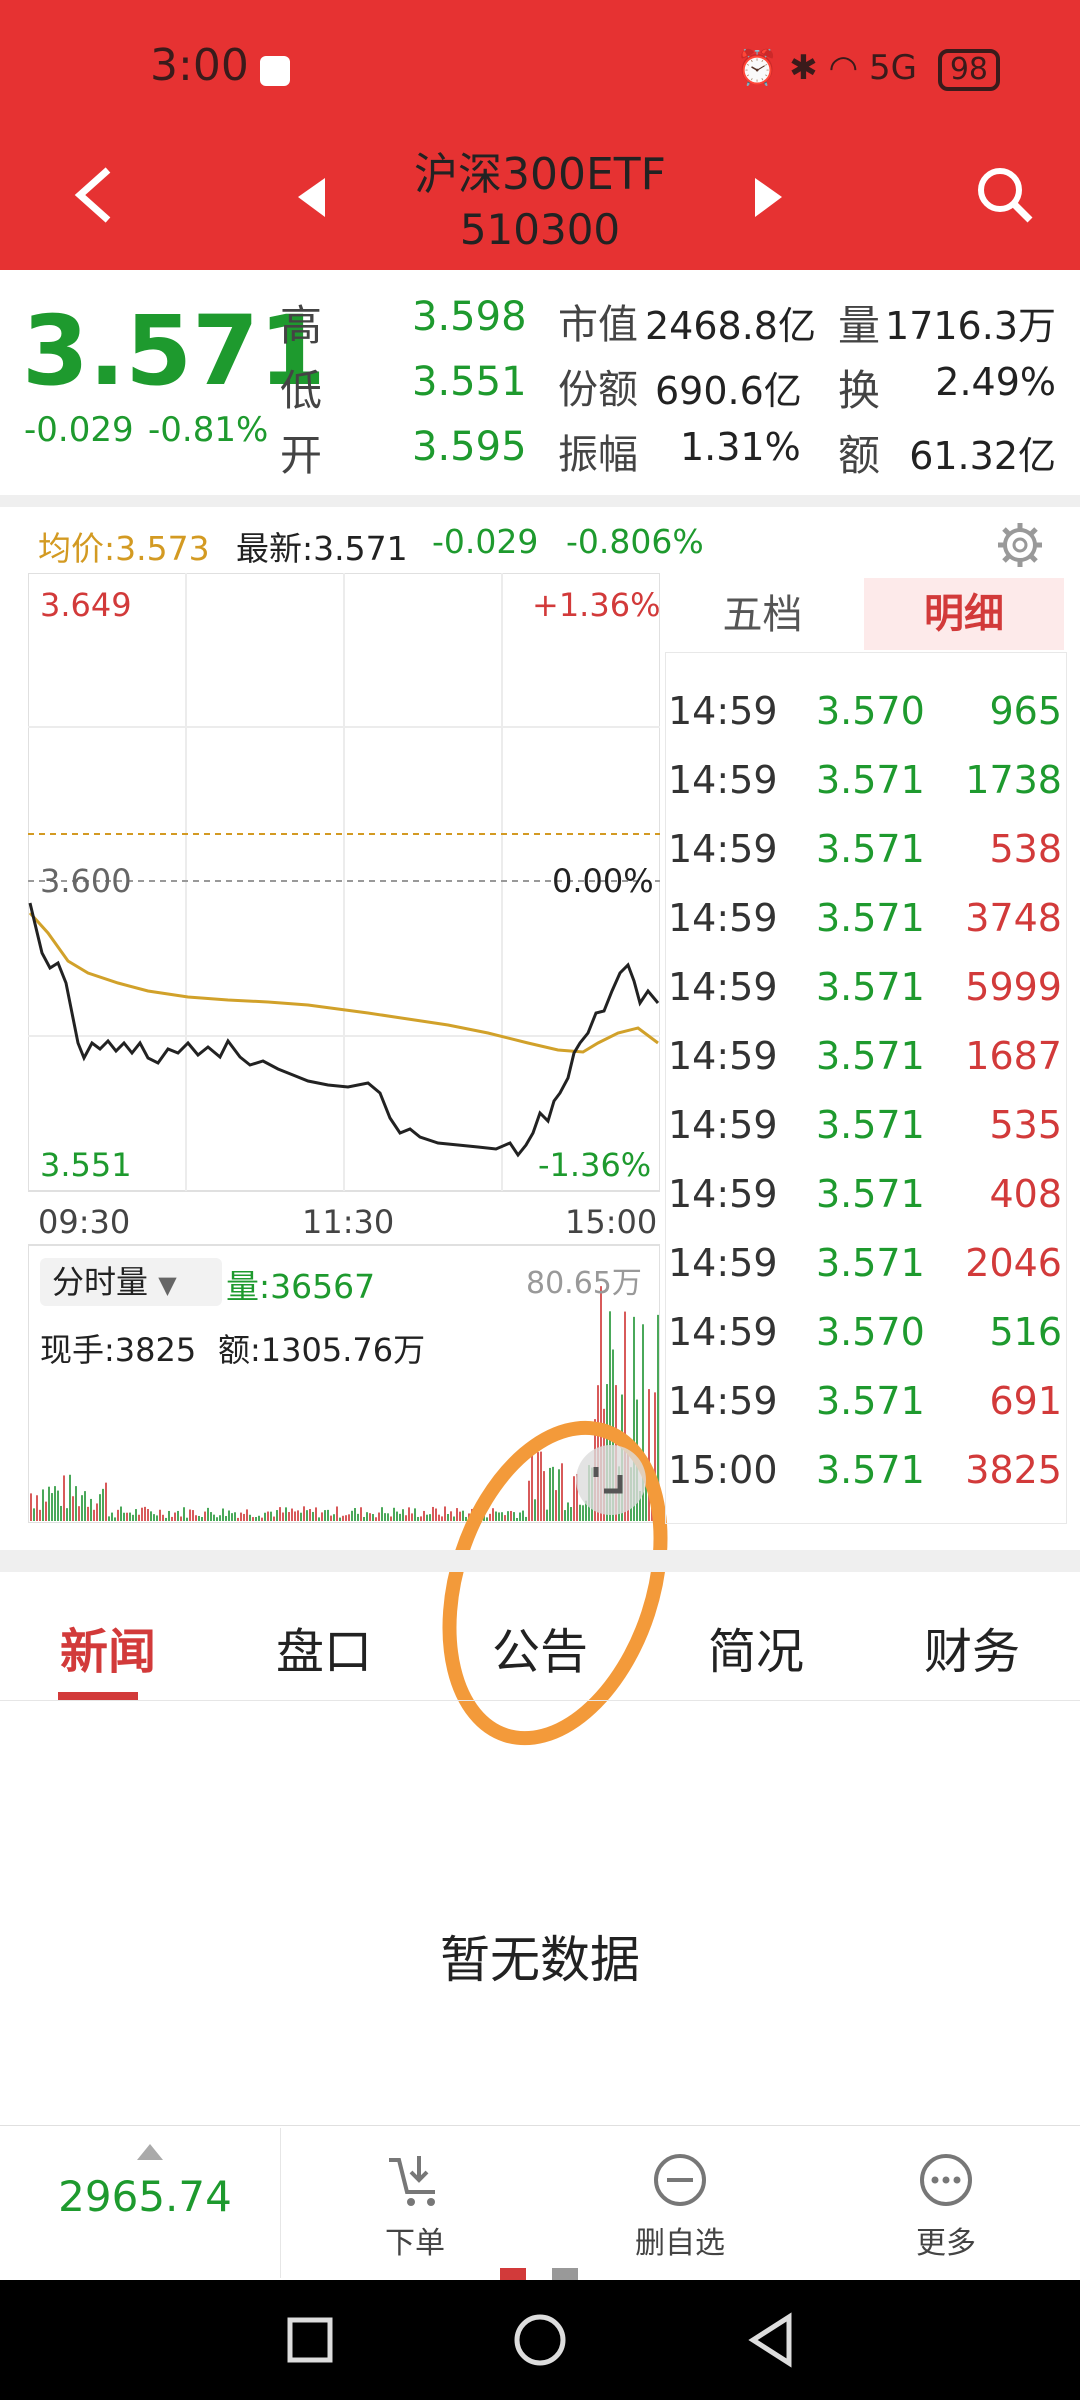 The width and height of the screenshot is (1080, 2400). I want to click on dropdown-icon: ▼, so click(167, 1285).